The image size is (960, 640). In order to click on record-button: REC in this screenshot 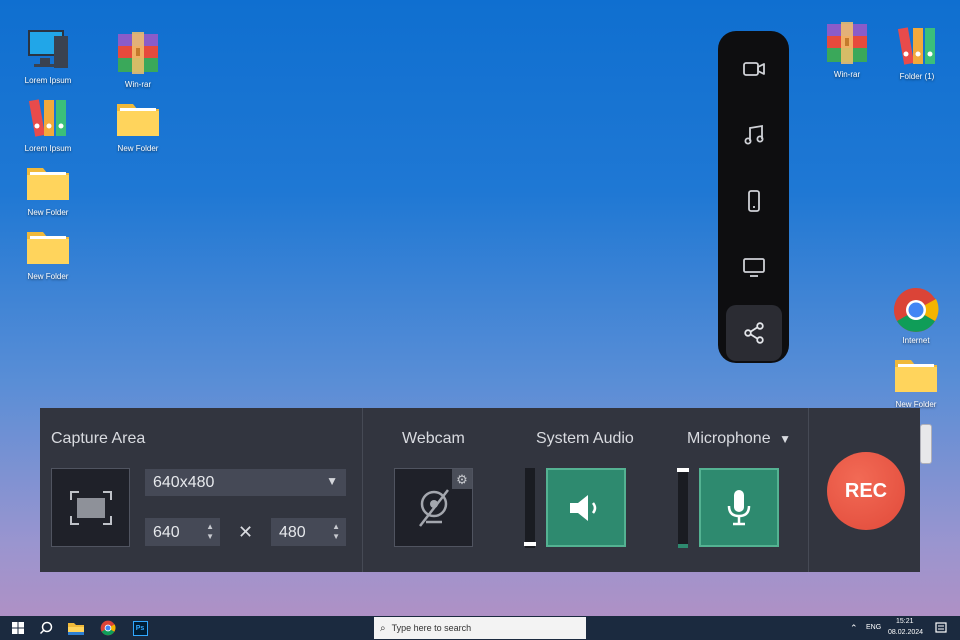, I will do `click(866, 491)`.